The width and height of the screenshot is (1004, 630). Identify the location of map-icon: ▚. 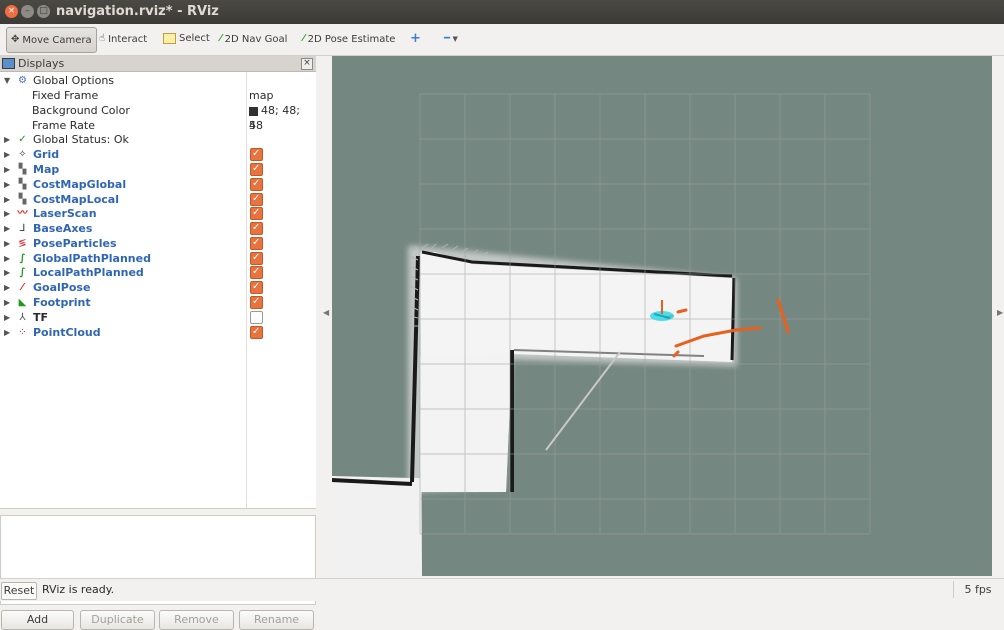
(22, 169).